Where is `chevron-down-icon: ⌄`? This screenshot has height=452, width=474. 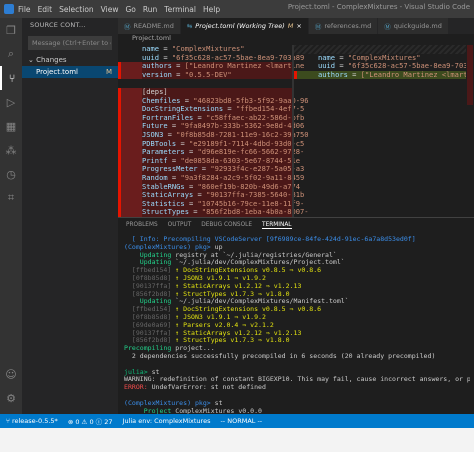 chevron-down-icon: ⌄ is located at coordinates (32, 60).